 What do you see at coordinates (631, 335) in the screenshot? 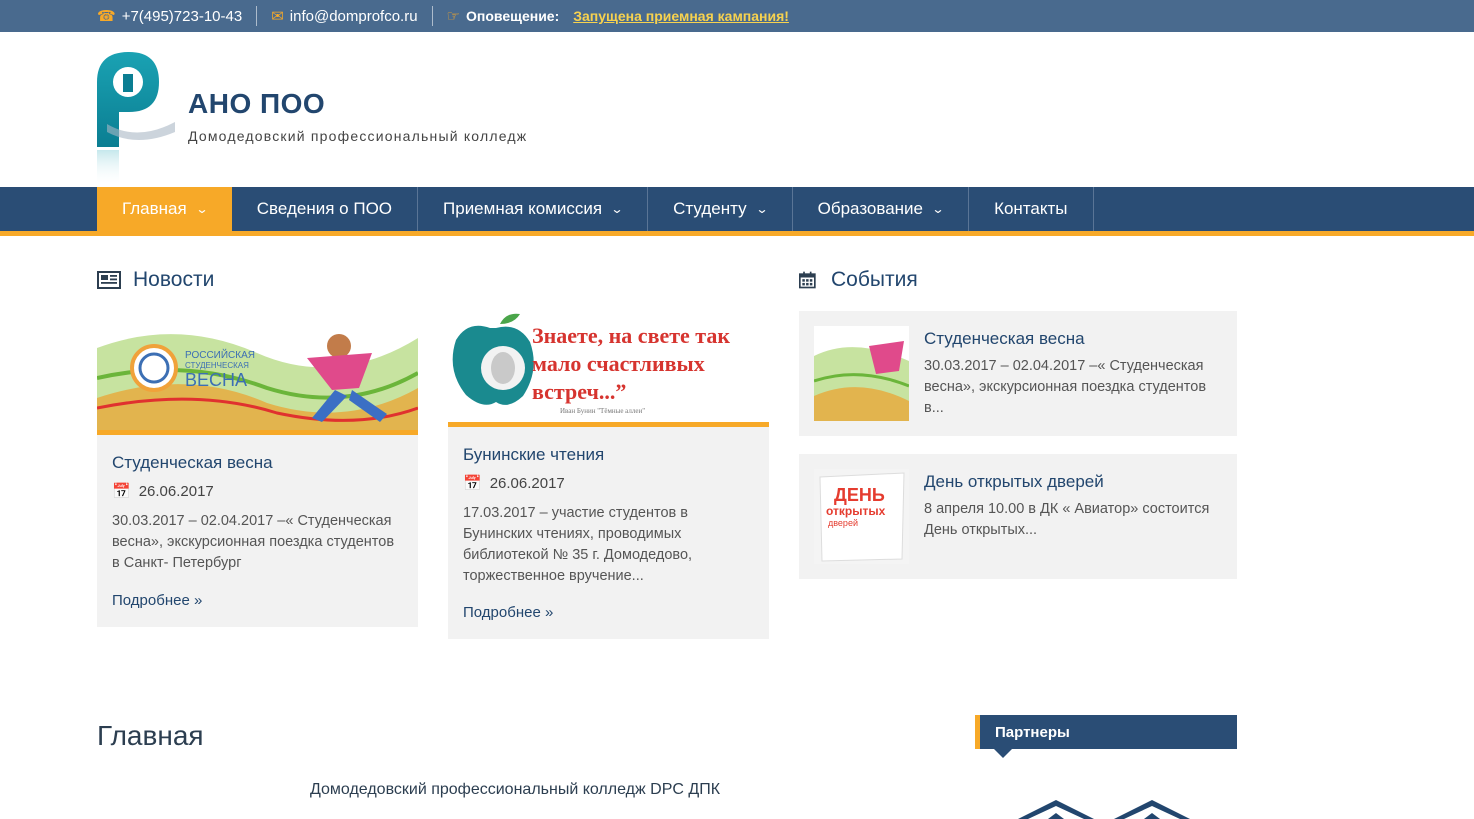
I see `image-text: Знаете, на свете так` at bounding box center [631, 335].